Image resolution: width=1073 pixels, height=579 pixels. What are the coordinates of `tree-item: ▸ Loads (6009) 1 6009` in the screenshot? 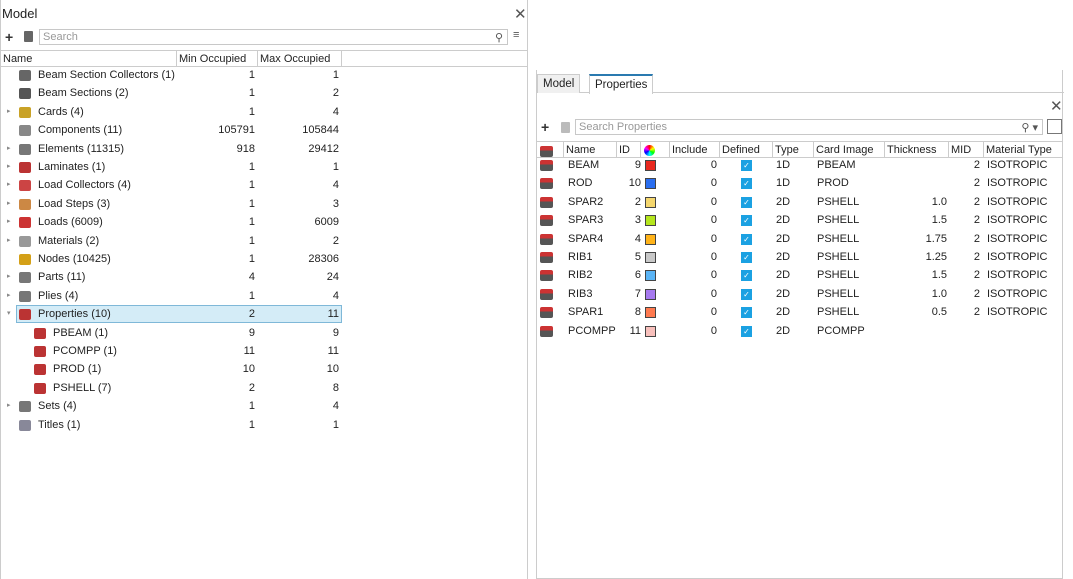 It's located at (264, 222).